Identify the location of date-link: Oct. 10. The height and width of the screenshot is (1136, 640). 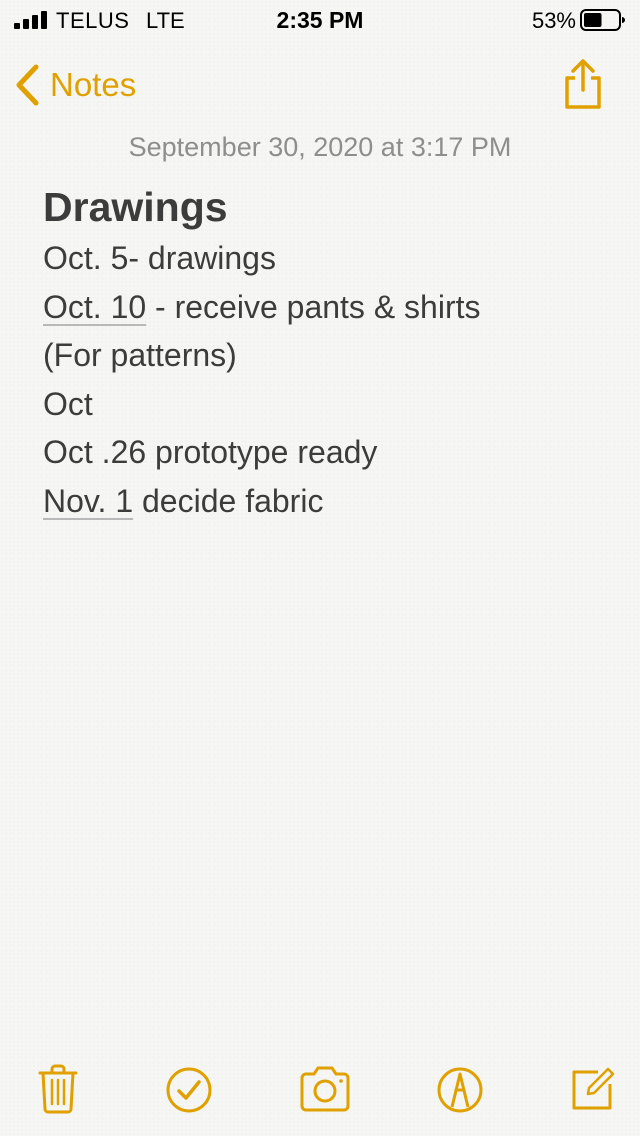
(94, 307).